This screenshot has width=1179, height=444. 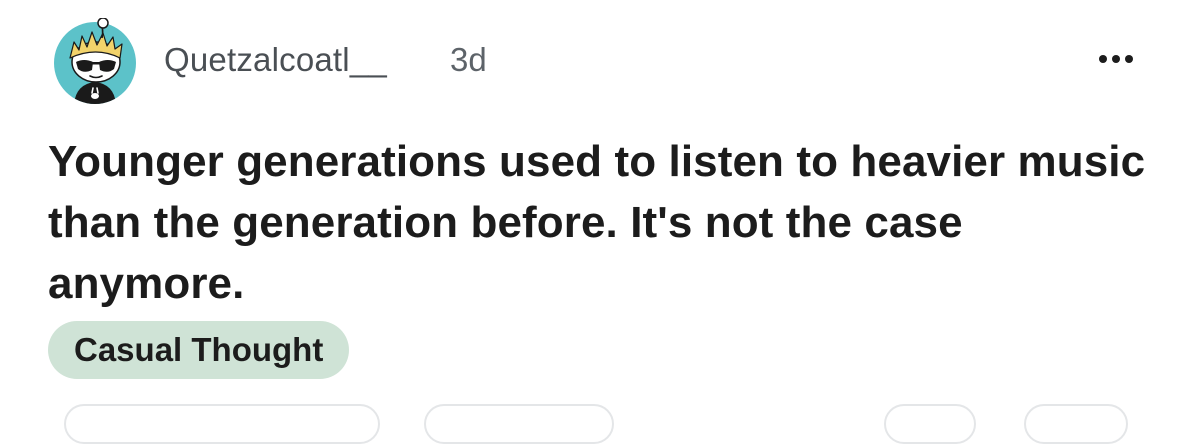 I want to click on snoo-avatar-icon, so click(x=95, y=60).